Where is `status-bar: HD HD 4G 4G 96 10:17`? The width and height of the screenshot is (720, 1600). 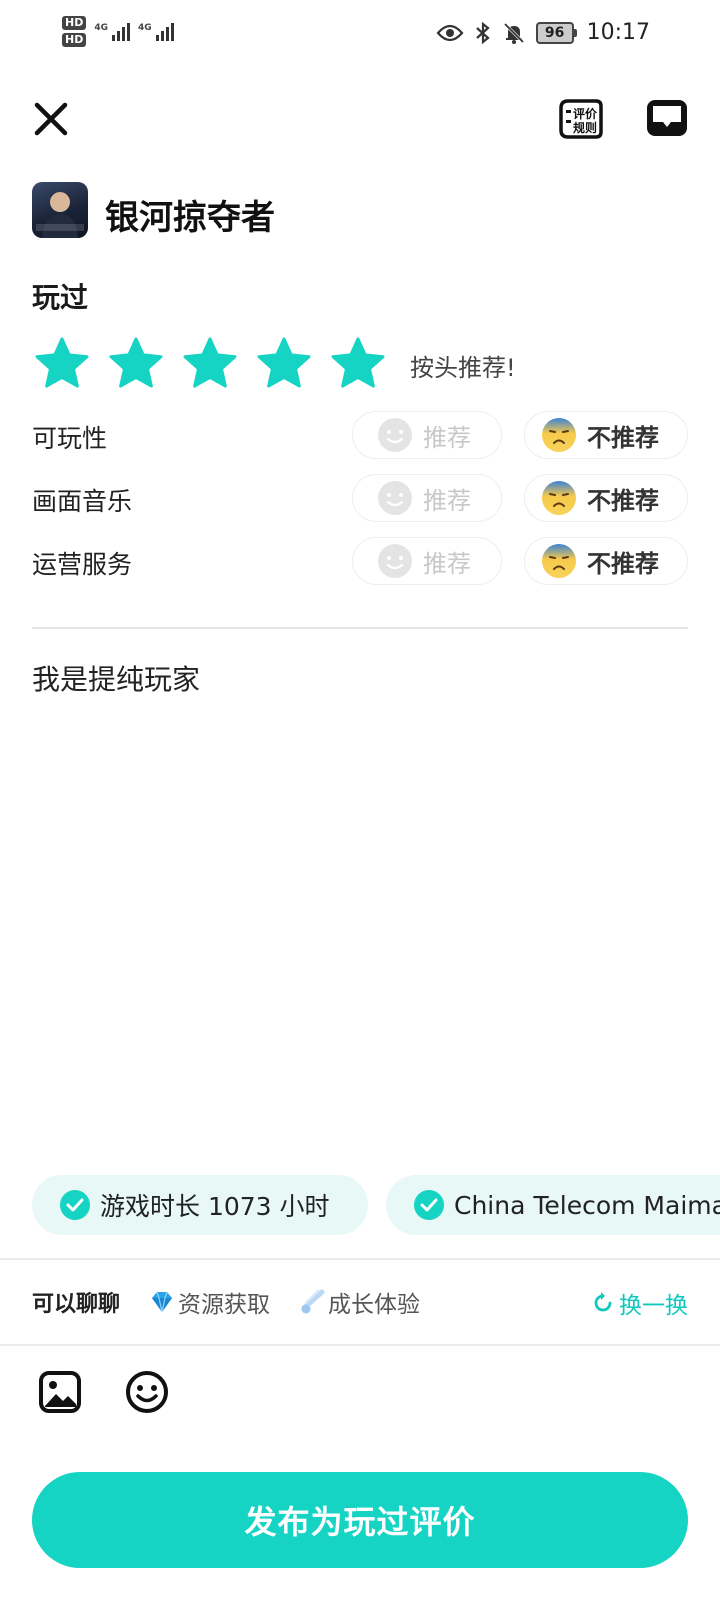
status-bar: HD HD 4G 4G 96 10:17 is located at coordinates (360, 36).